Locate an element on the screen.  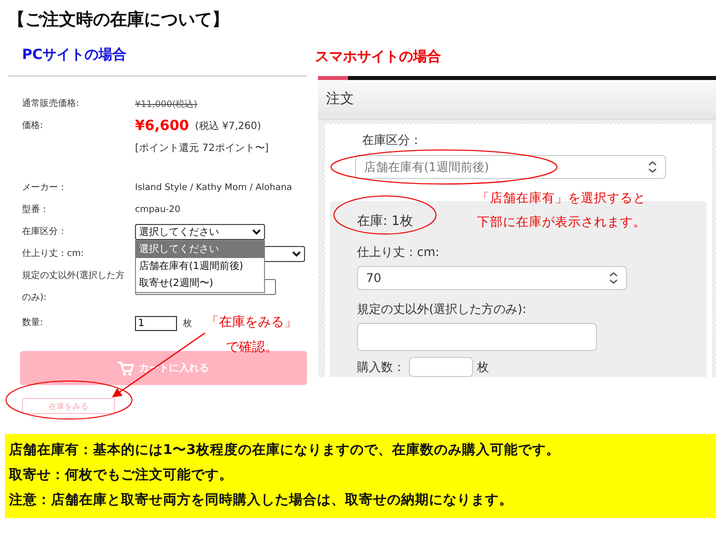
cart-icon is located at coordinates (126, 368).